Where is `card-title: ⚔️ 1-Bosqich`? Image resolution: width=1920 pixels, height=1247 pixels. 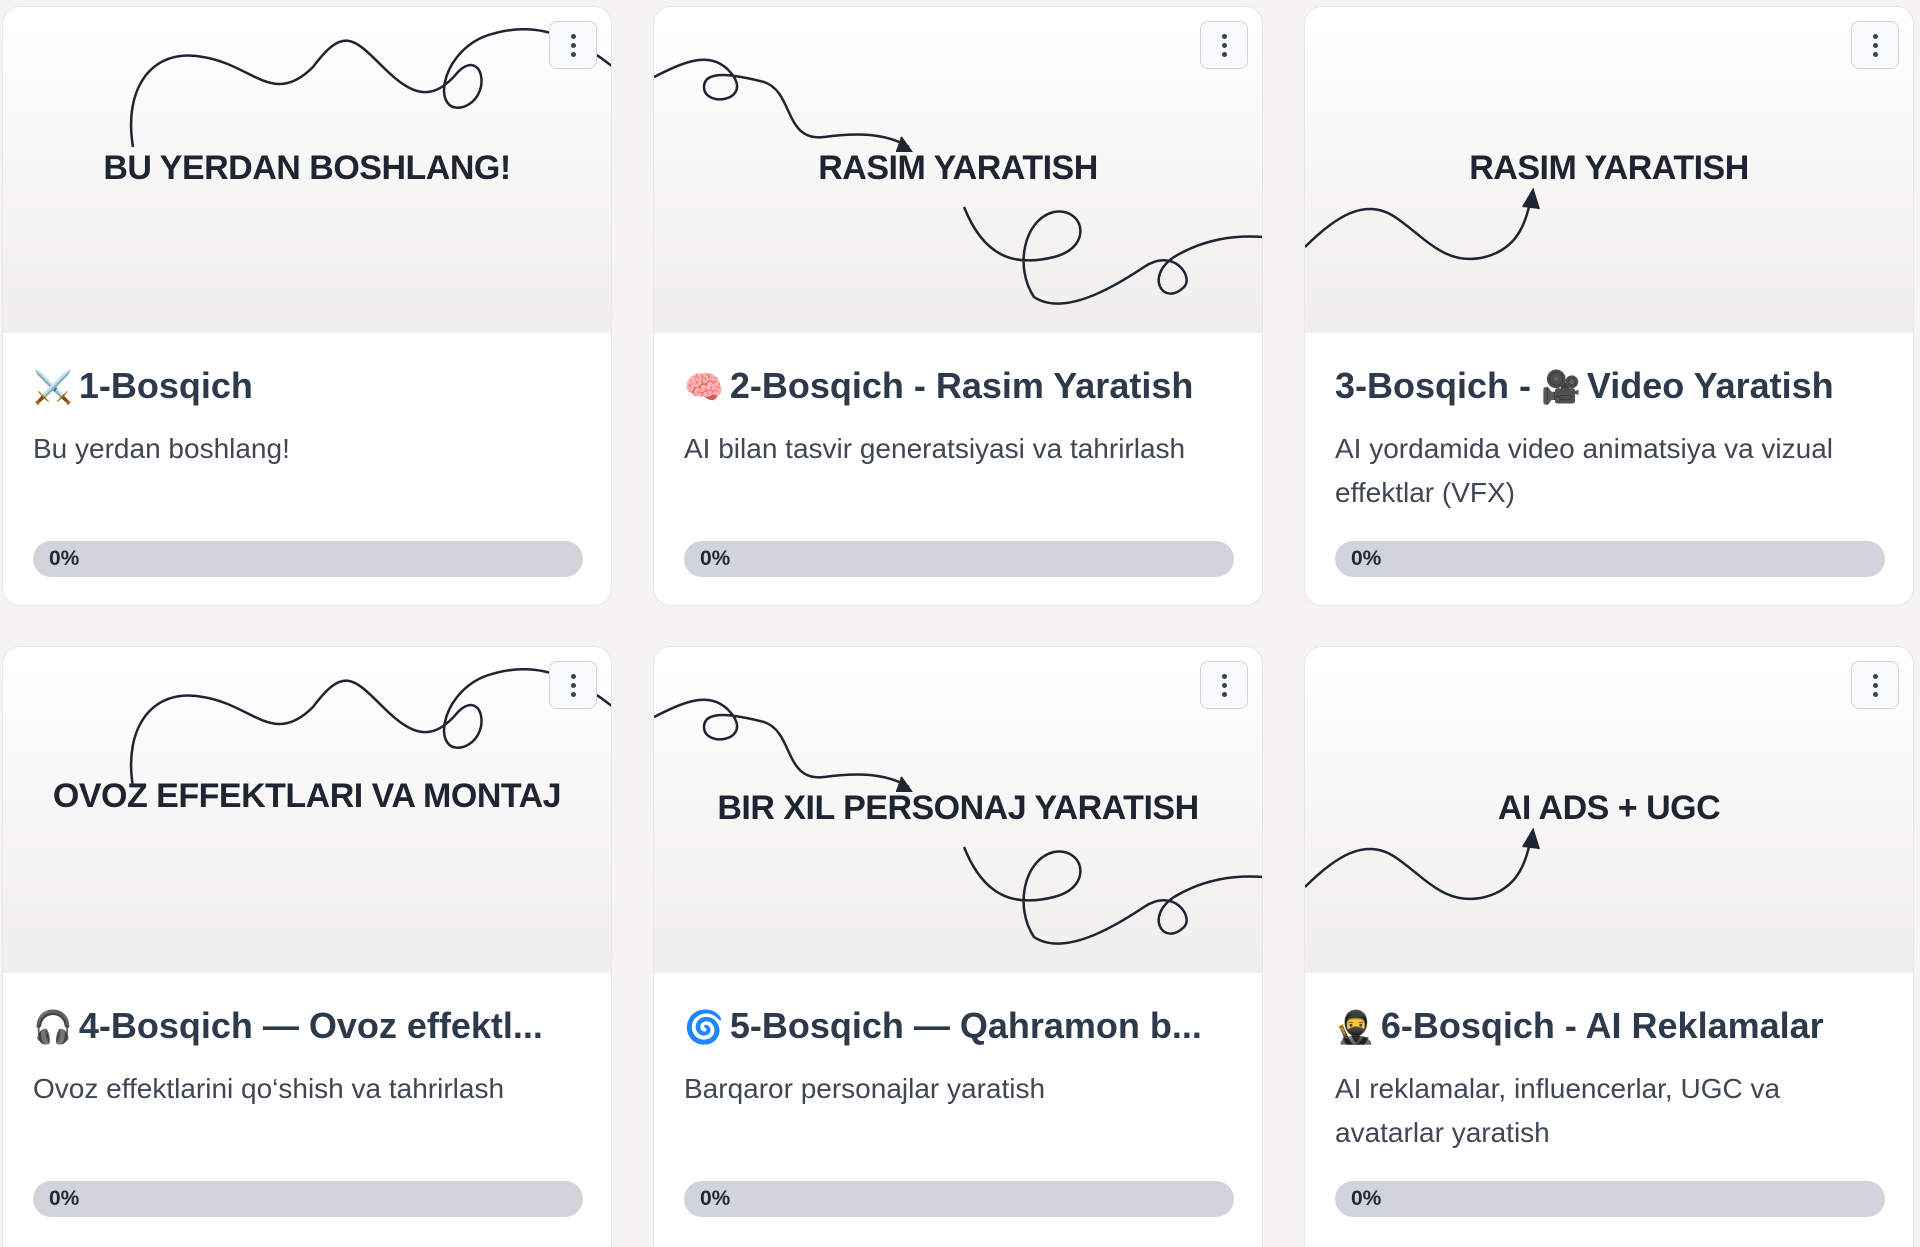 card-title: ⚔️ 1-Bosqich is located at coordinates (307, 386).